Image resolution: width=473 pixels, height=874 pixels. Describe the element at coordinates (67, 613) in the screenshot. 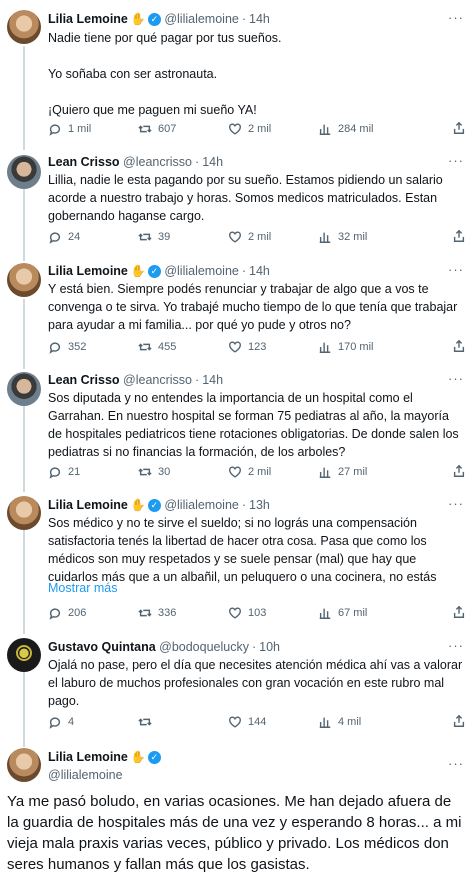

I see `reply-button: 206` at that location.